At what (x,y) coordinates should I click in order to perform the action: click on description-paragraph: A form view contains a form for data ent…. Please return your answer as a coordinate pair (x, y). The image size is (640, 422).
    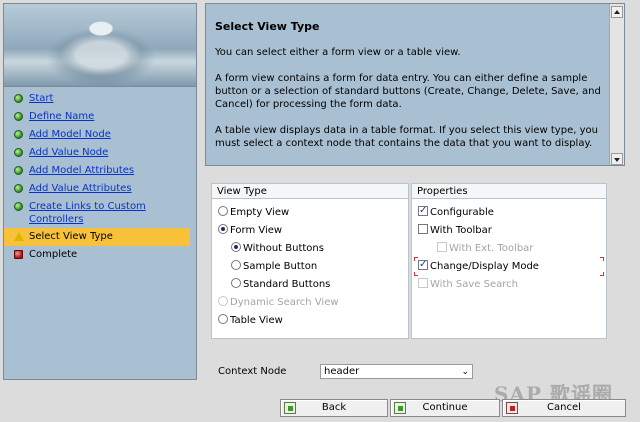
    Looking at the image, I should click on (408, 91).